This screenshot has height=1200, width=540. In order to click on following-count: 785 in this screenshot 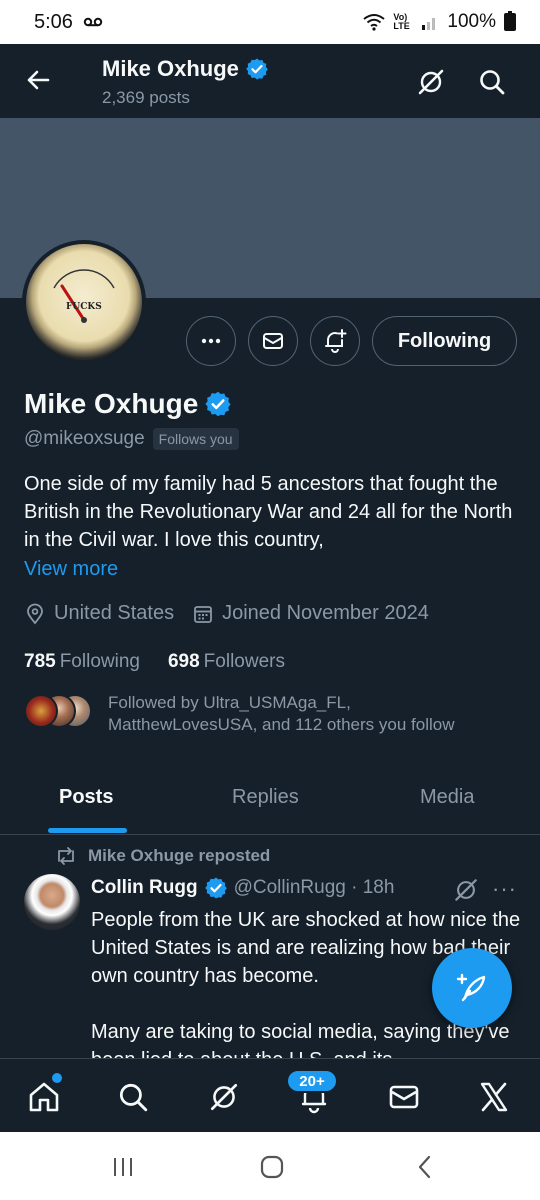, I will do `click(40, 661)`.